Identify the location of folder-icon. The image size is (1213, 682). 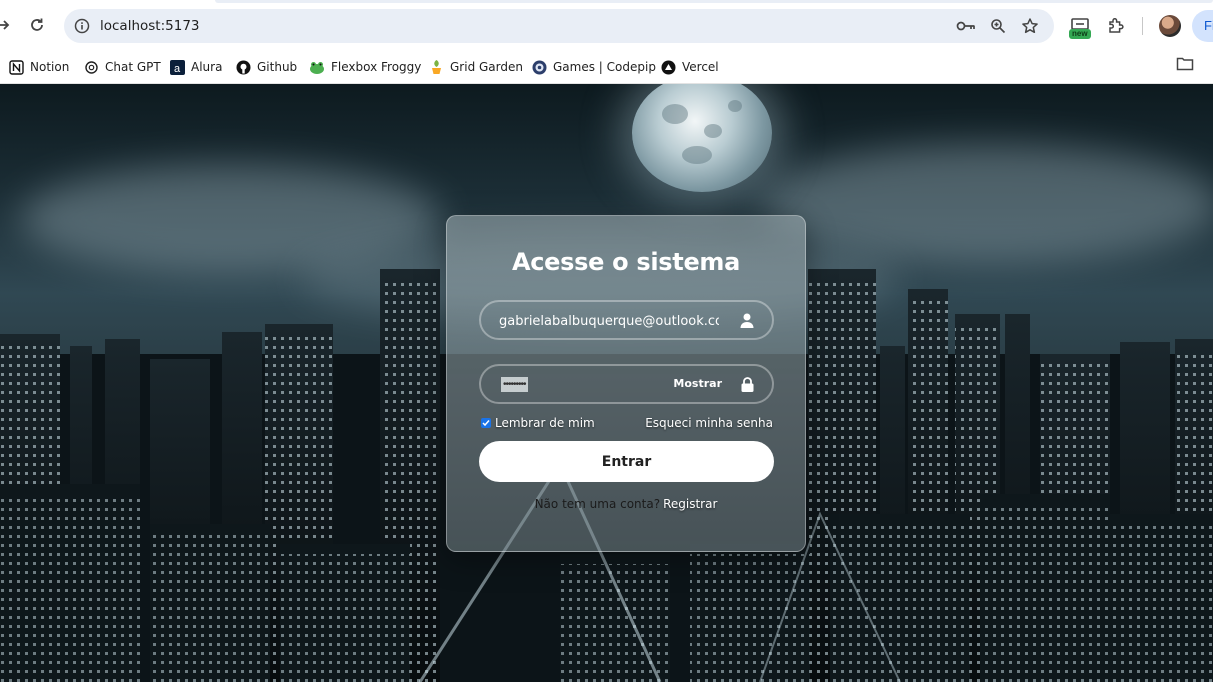
(1185, 66).